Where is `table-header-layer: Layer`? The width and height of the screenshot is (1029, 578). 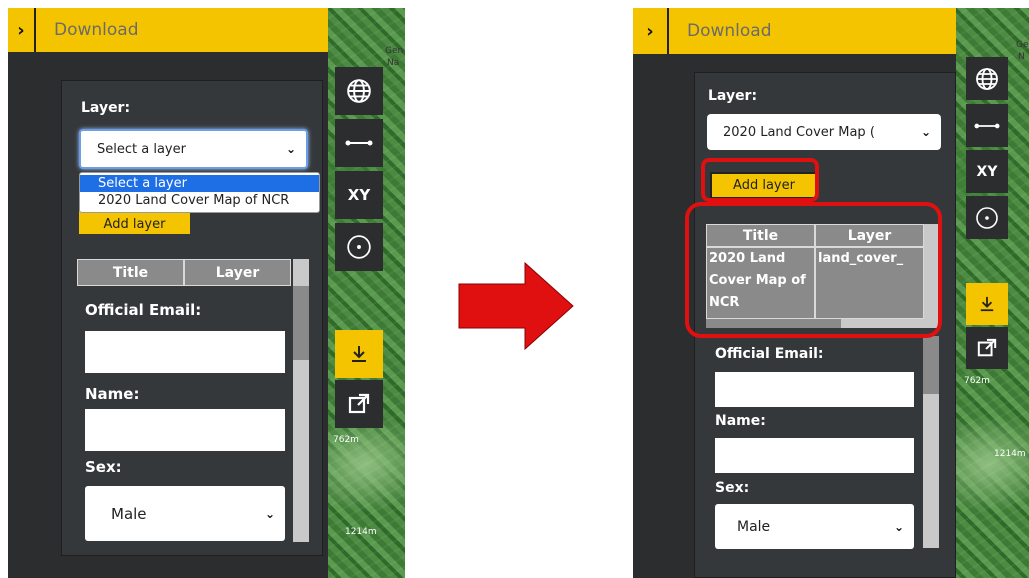 table-header-layer: Layer is located at coordinates (237, 272).